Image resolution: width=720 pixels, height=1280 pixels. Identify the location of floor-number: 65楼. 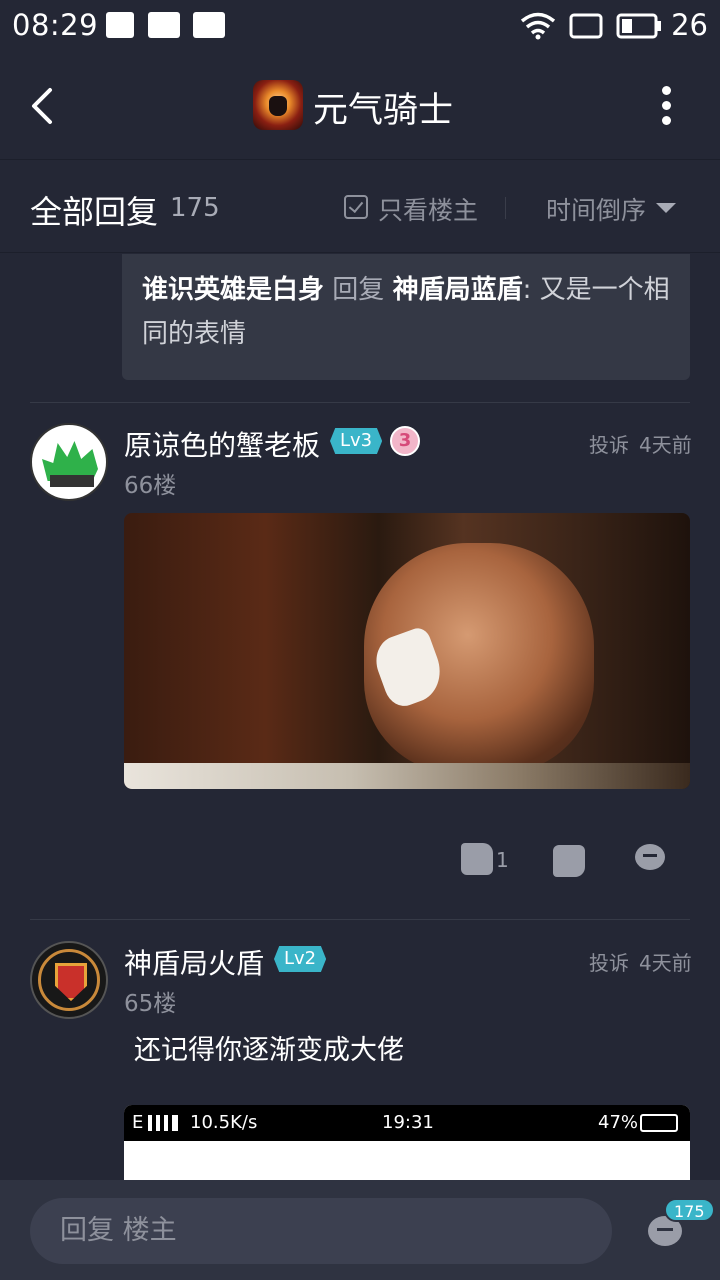
(150, 1004).